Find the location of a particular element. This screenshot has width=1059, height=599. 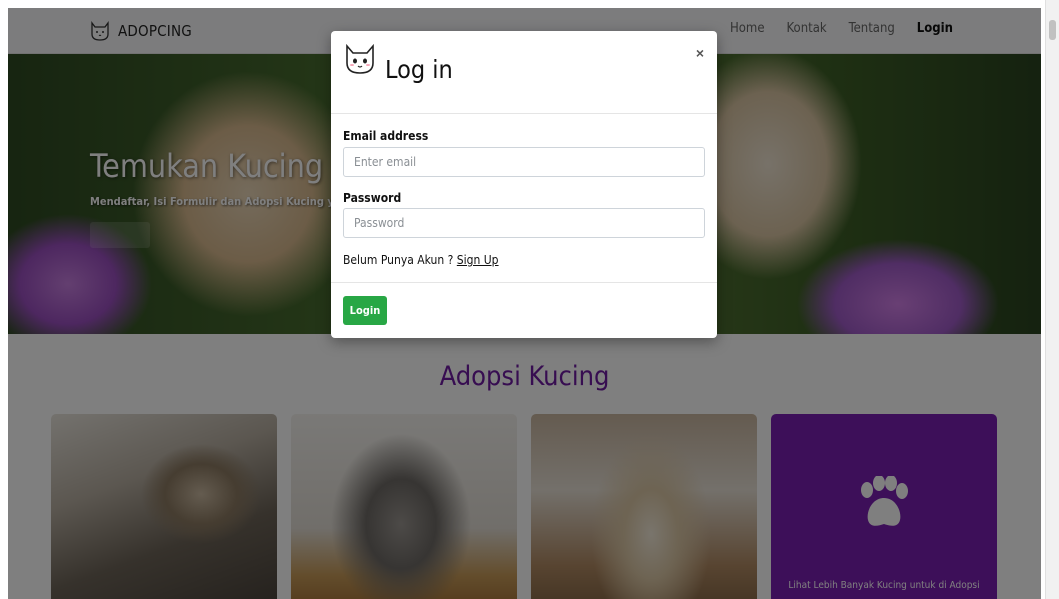

cat-logo-icon is located at coordinates (360, 58).